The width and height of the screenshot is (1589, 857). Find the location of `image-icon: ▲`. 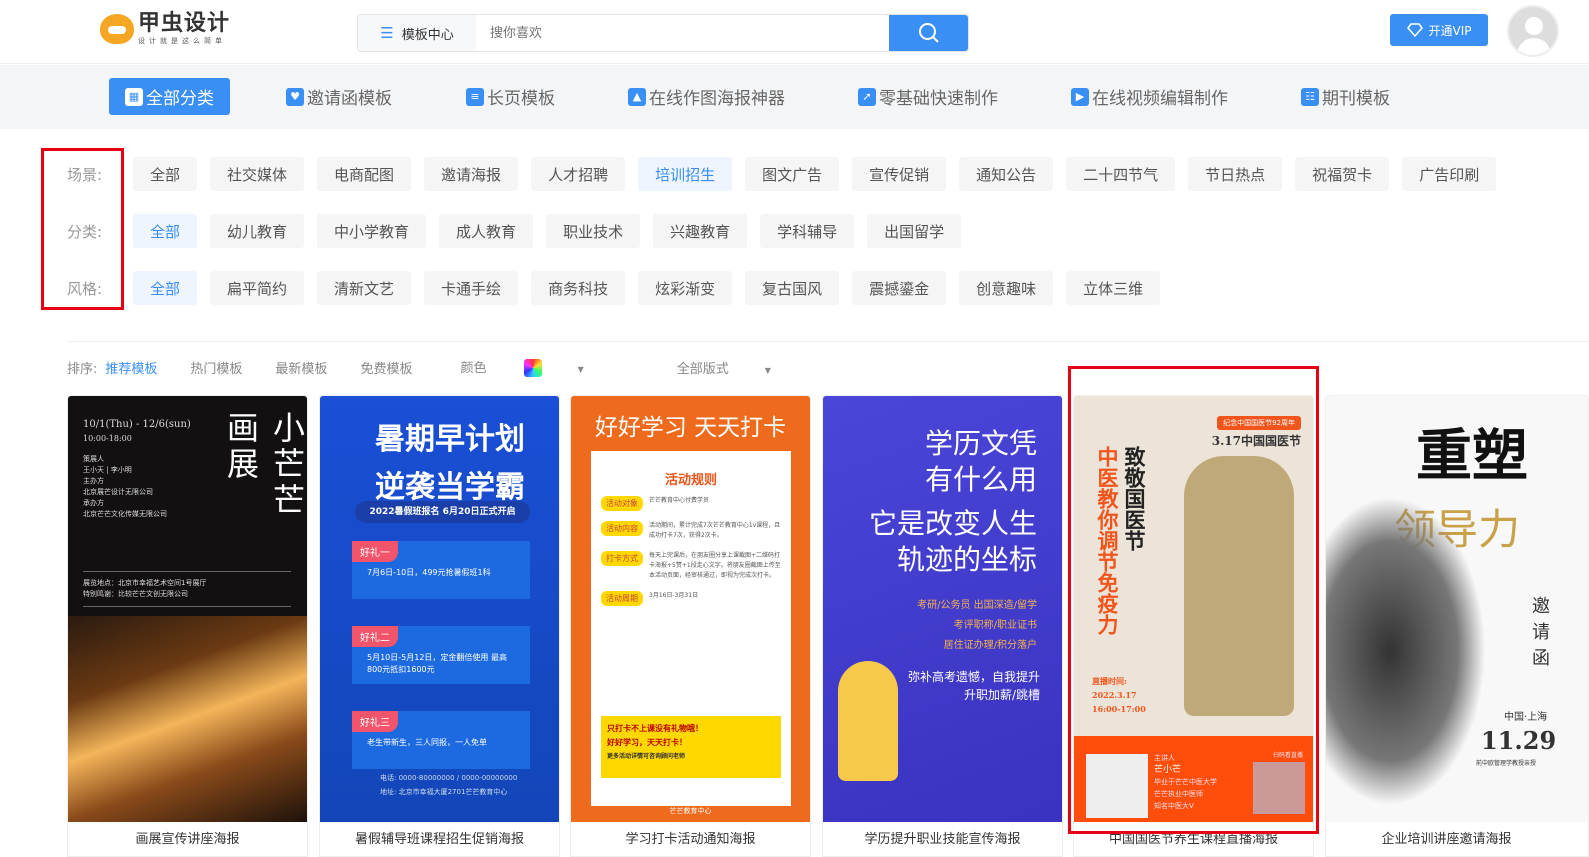

image-icon: ▲ is located at coordinates (637, 96).